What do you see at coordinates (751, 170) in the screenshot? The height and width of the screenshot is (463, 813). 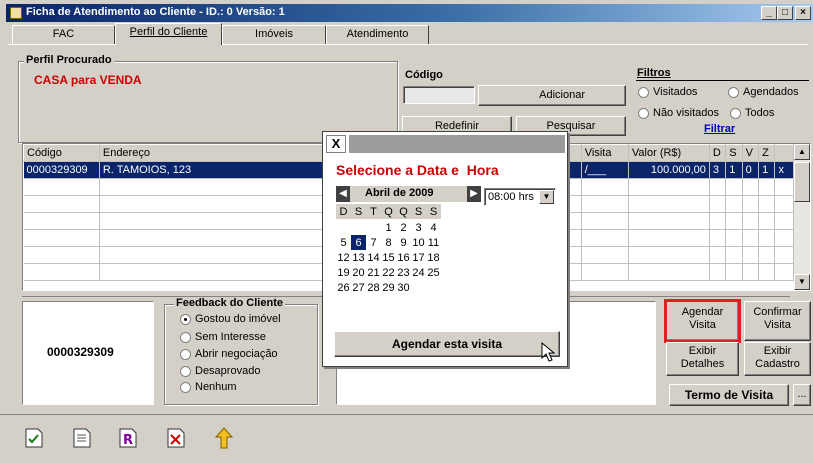 I see `cell-v: 0` at bounding box center [751, 170].